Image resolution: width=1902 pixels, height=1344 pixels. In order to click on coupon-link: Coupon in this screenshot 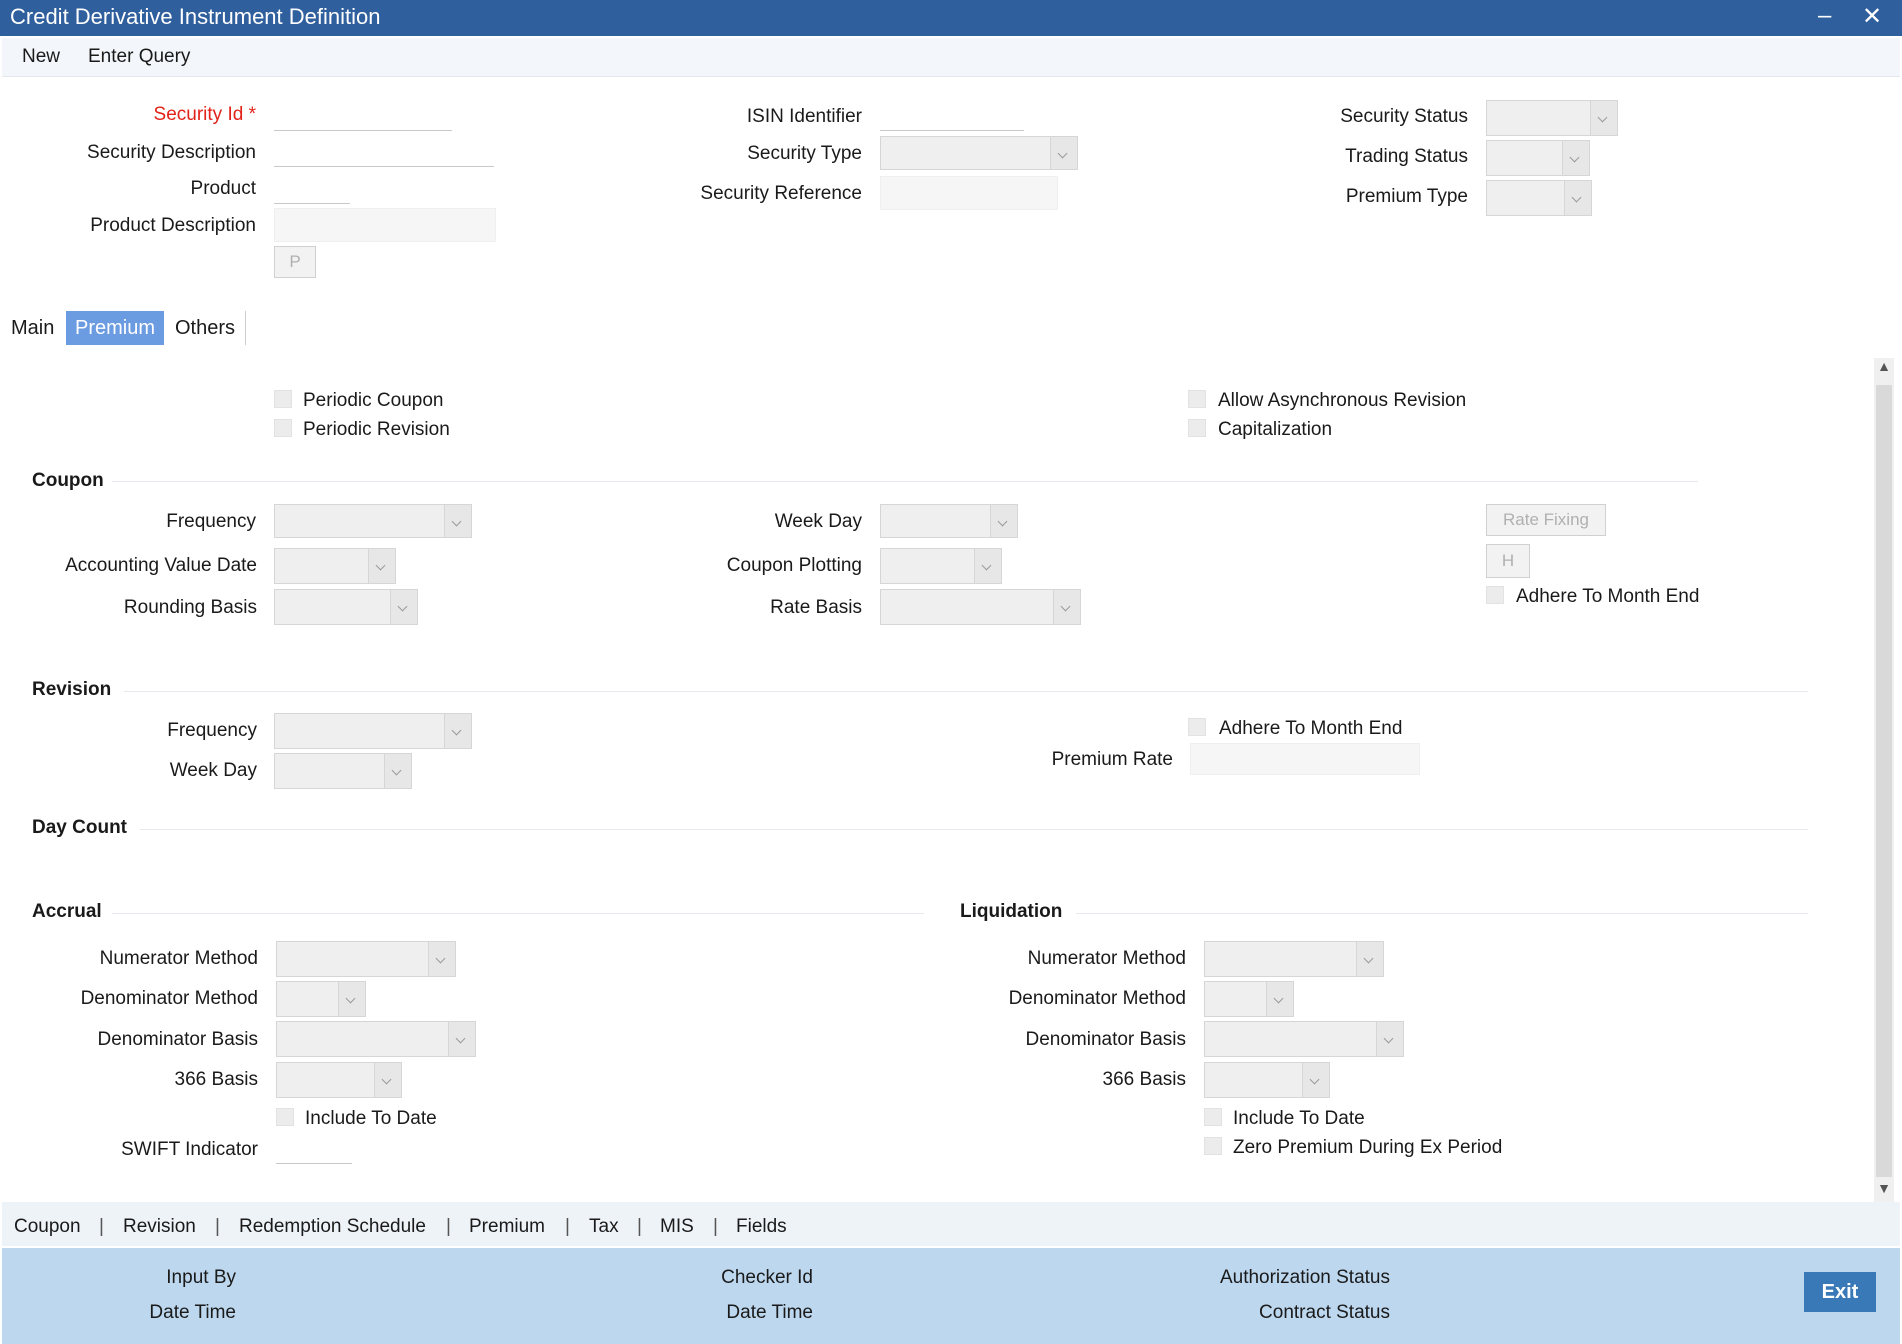, I will do `click(47, 1227)`.